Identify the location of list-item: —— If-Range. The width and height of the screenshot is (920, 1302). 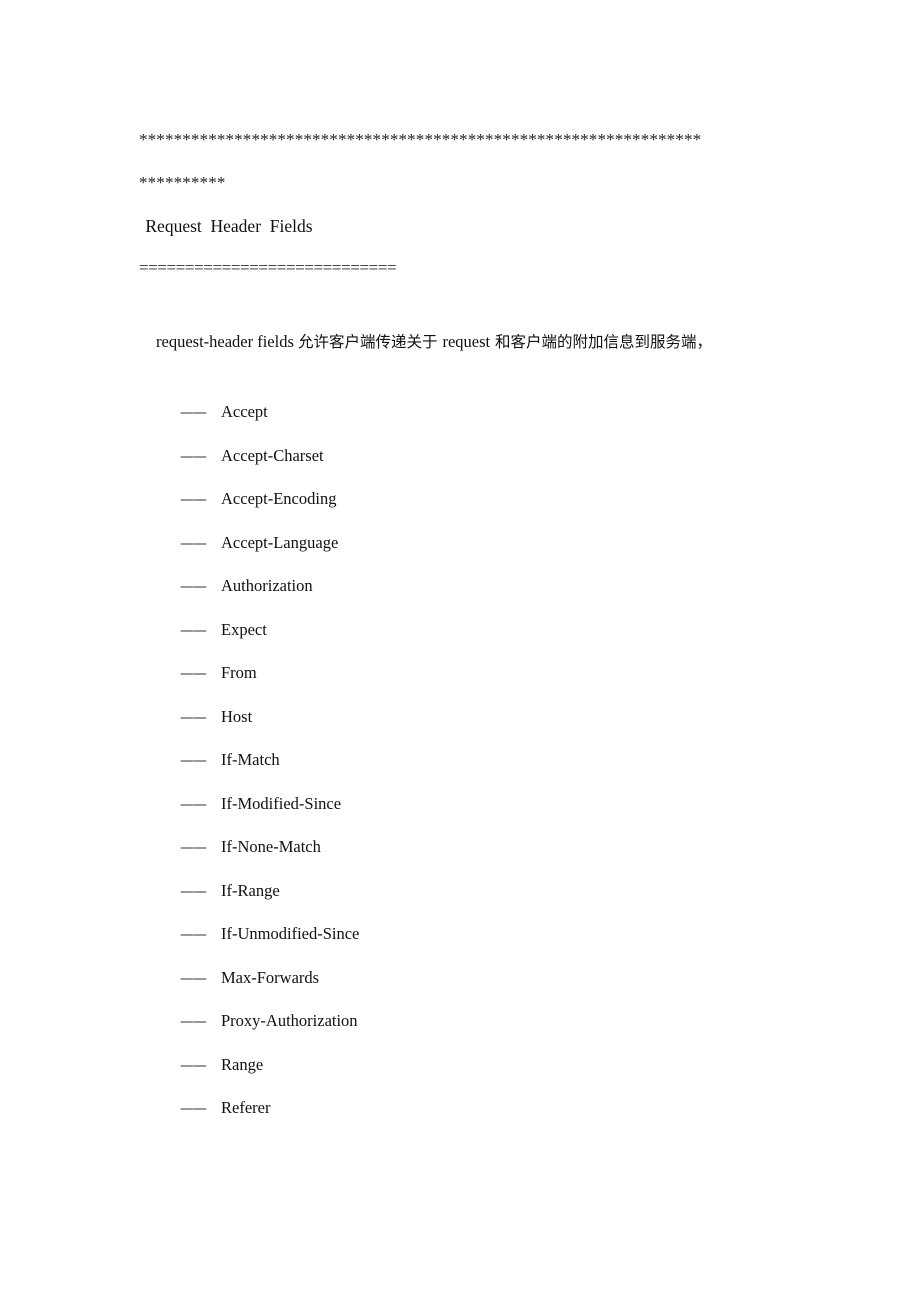
(461, 891).